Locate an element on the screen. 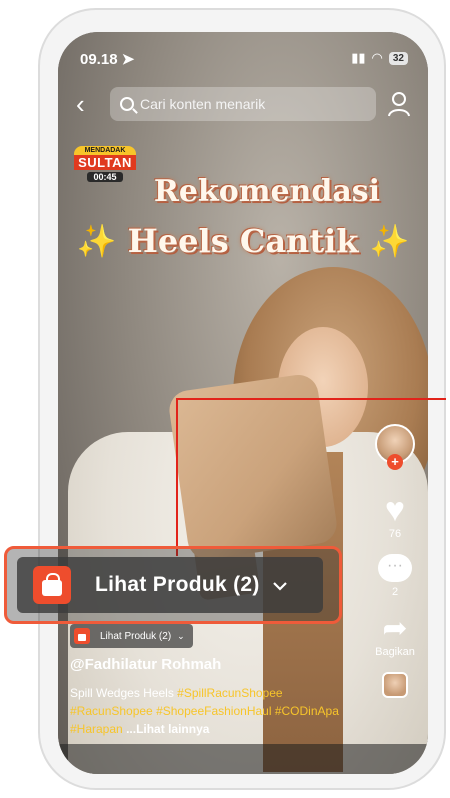  product-pill-button: Lihat Produk (2) ⌄ is located at coordinates (131, 636).